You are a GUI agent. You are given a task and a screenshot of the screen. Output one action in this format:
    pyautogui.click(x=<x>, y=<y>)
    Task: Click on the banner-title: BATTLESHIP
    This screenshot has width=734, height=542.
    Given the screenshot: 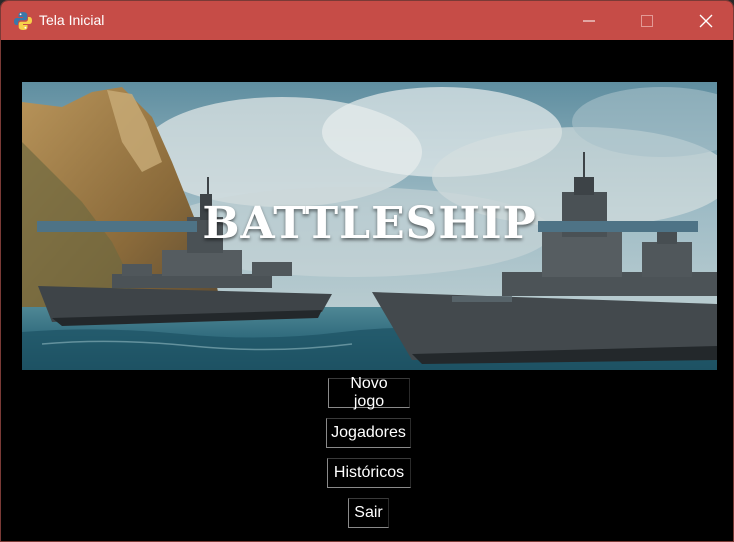 What is the action you would take?
    pyautogui.click(x=369, y=223)
    